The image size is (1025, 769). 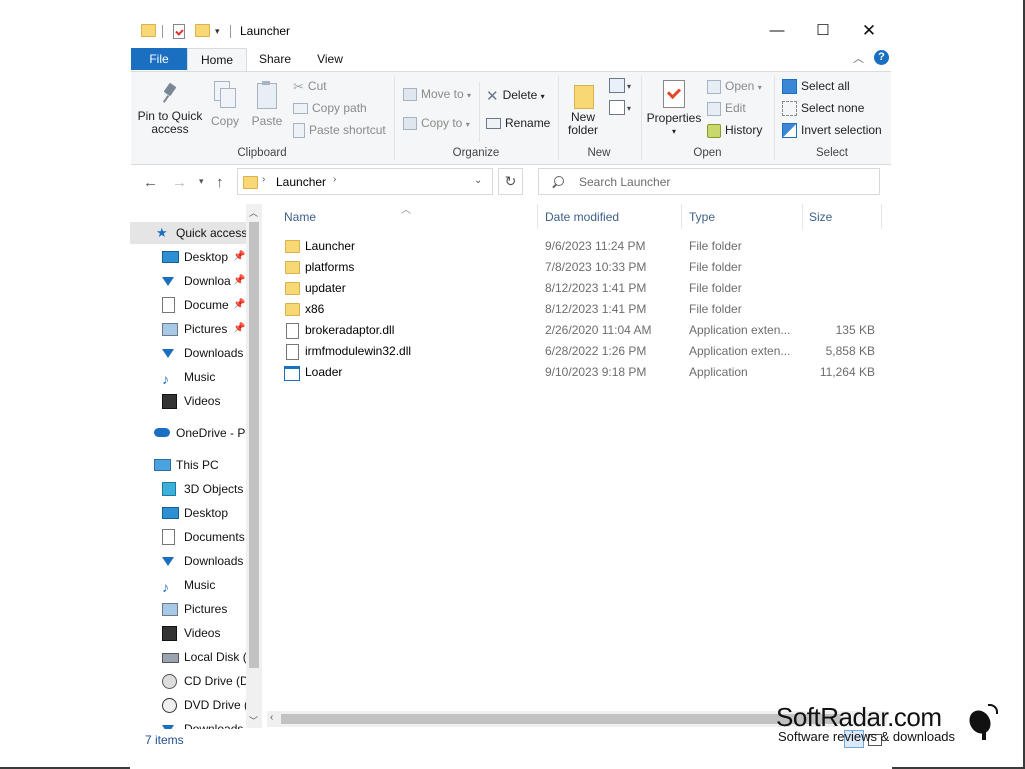 What do you see at coordinates (188, 353) in the screenshot?
I see `nav-quick-item: Downloads` at bounding box center [188, 353].